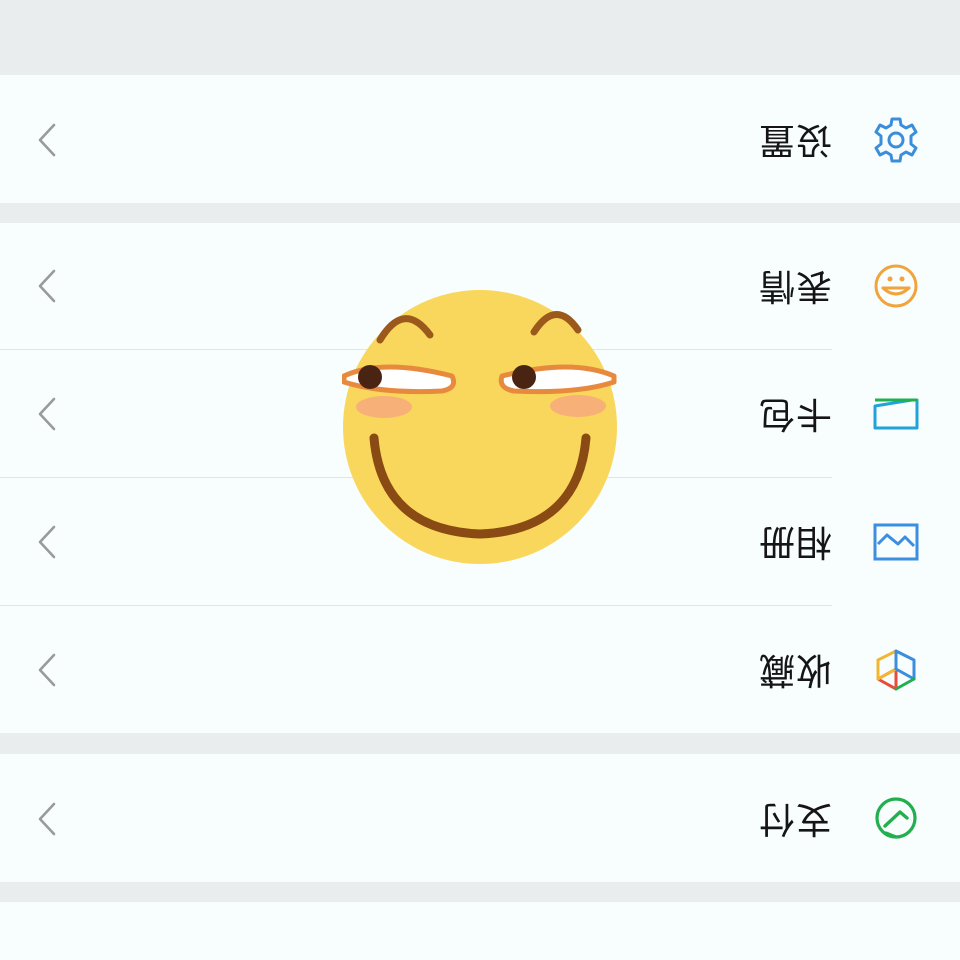 The width and height of the screenshot is (960, 960). Describe the element at coordinates (794, 413) in the screenshot. I see `menu-label-wallet: 卡包` at that location.